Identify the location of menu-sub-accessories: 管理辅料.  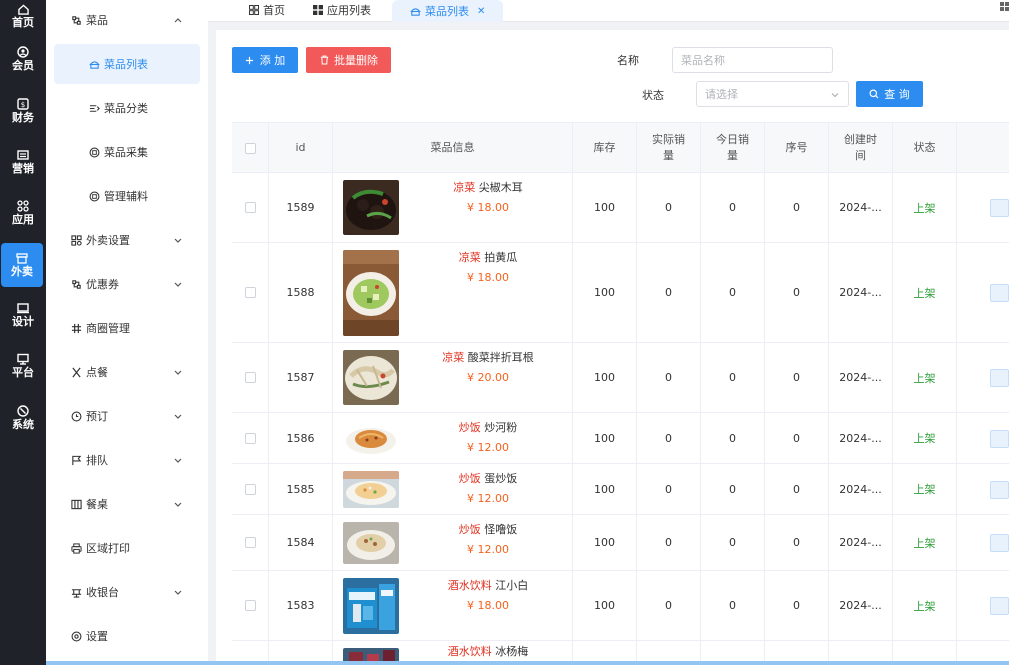
(127, 196).